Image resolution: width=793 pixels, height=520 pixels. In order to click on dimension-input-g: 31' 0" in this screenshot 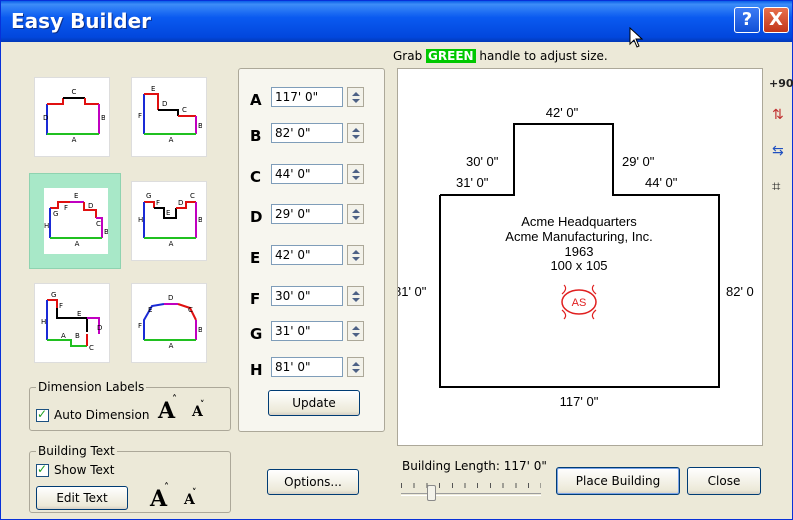, I will do `click(307, 331)`.